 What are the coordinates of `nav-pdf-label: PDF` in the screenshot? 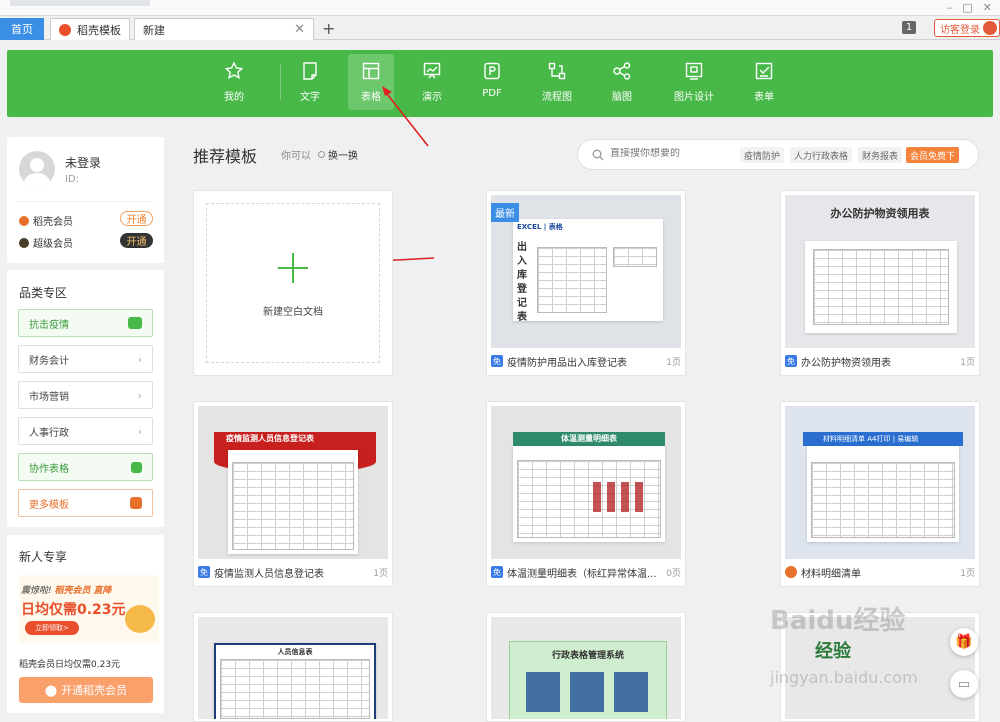 It's located at (492, 93).